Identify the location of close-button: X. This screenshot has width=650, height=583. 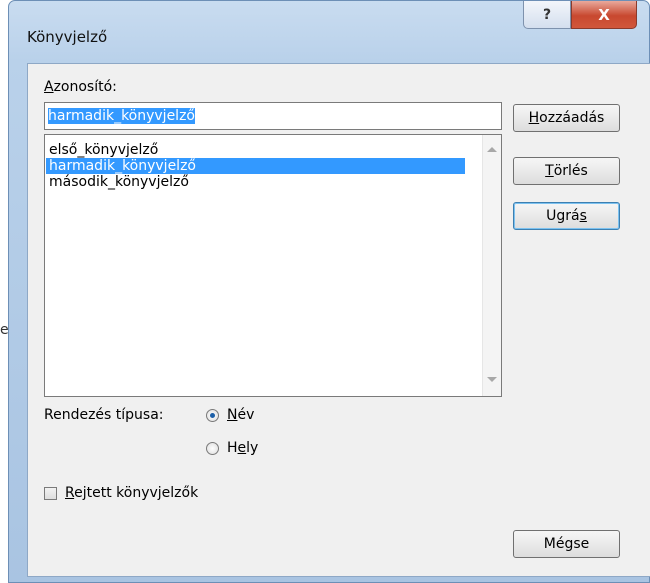
(604, 15).